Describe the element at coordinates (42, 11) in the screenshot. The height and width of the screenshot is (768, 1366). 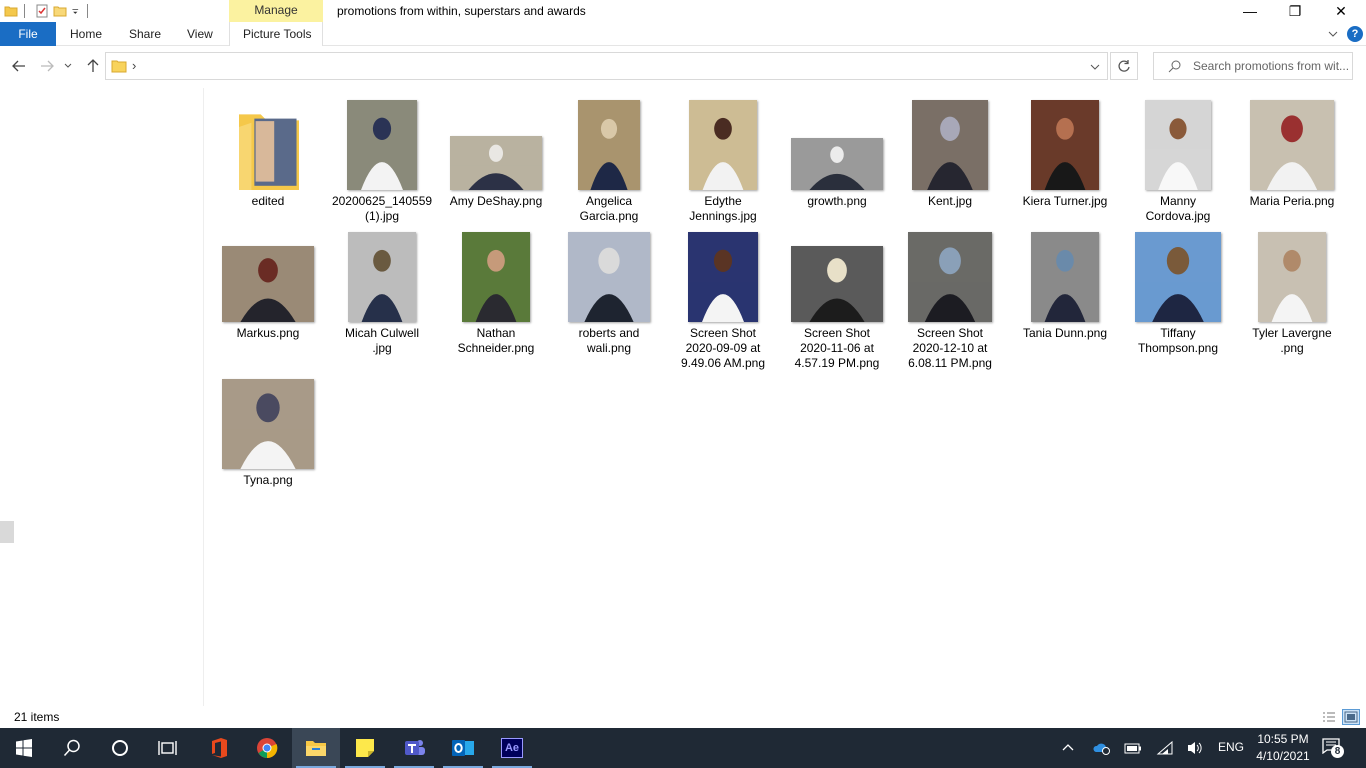
I see `properties-icon` at that location.